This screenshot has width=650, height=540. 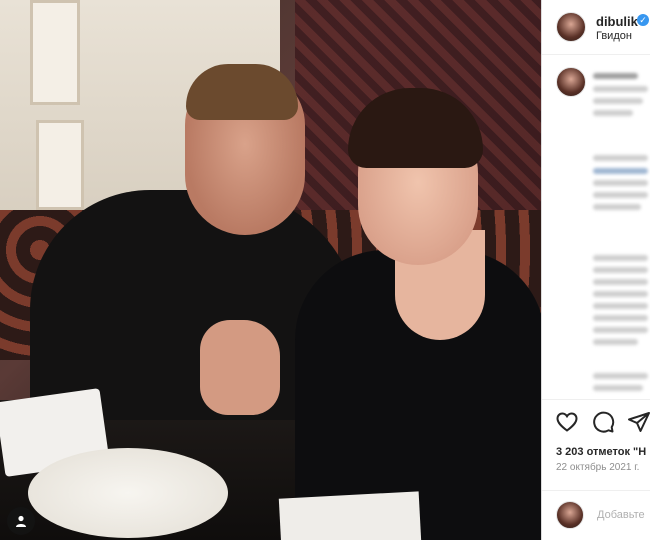 I want to click on tagged-users-button, so click(x=21, y=521).